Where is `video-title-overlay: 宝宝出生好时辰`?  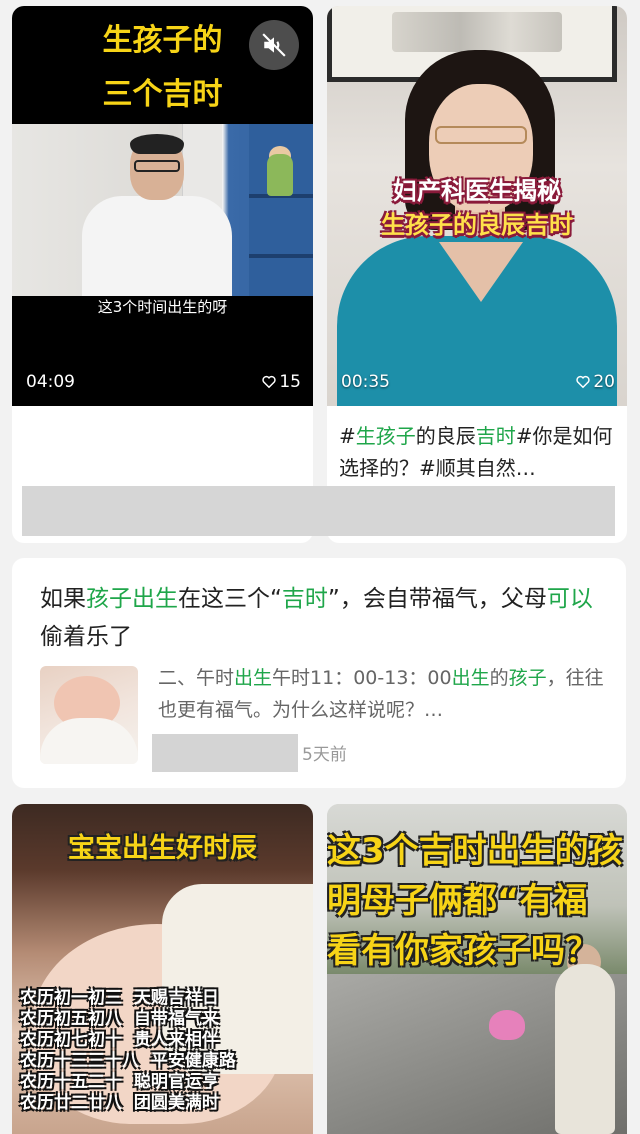 video-title-overlay: 宝宝出生好时辰 is located at coordinates (162, 848).